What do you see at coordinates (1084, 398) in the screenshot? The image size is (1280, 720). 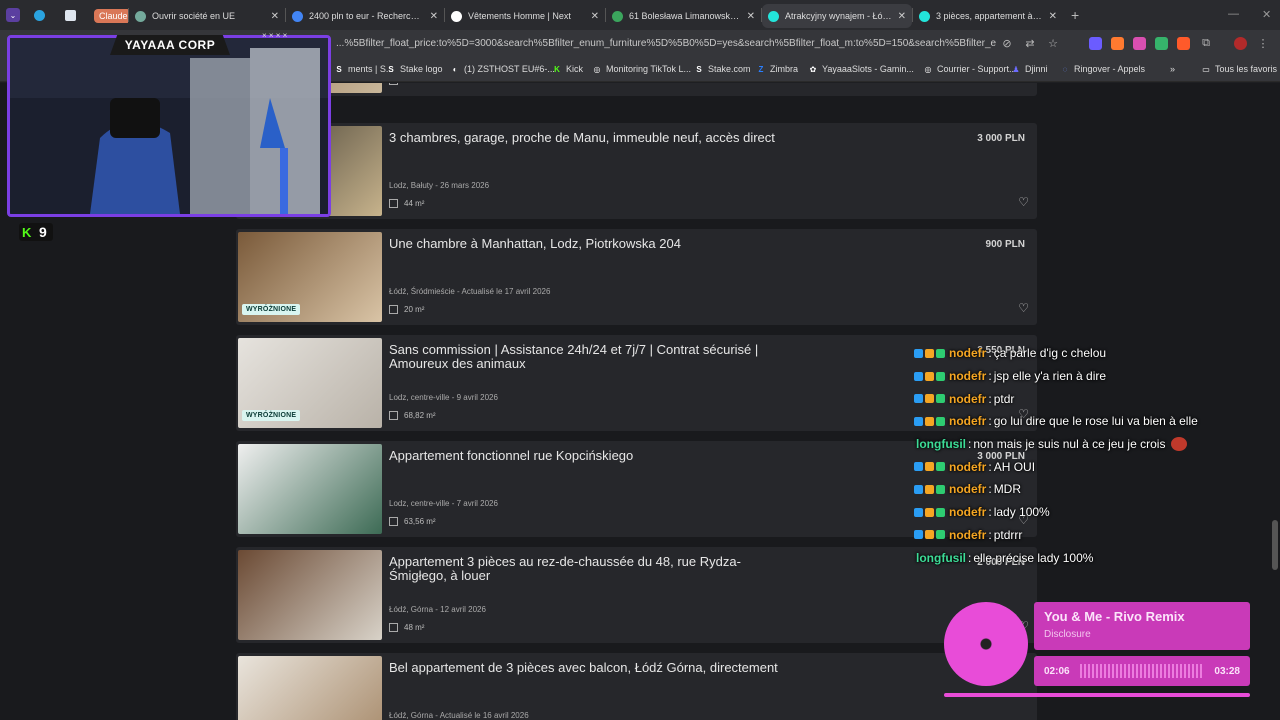 I see `chat-message: nodefr: ptdr` at bounding box center [1084, 398].